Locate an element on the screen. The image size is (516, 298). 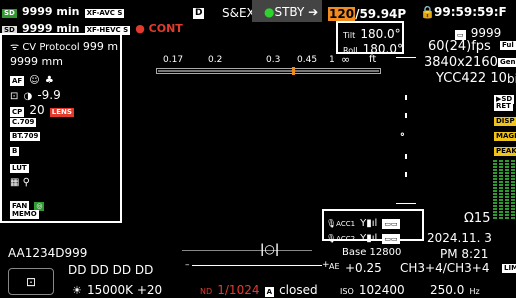
exposure-meter-marker: |○| is located at coordinates (270, 249).